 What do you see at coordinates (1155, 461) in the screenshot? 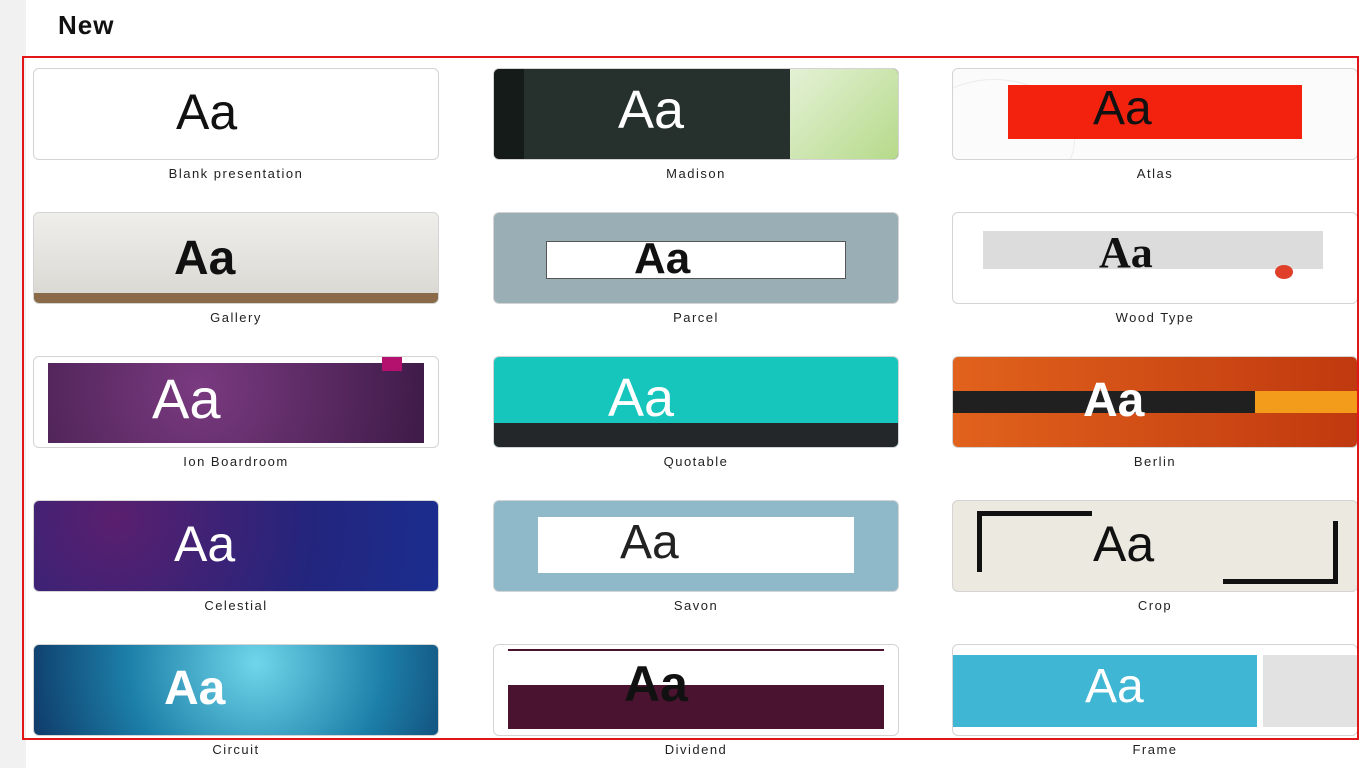
I see `template-label: Berlin` at bounding box center [1155, 461].